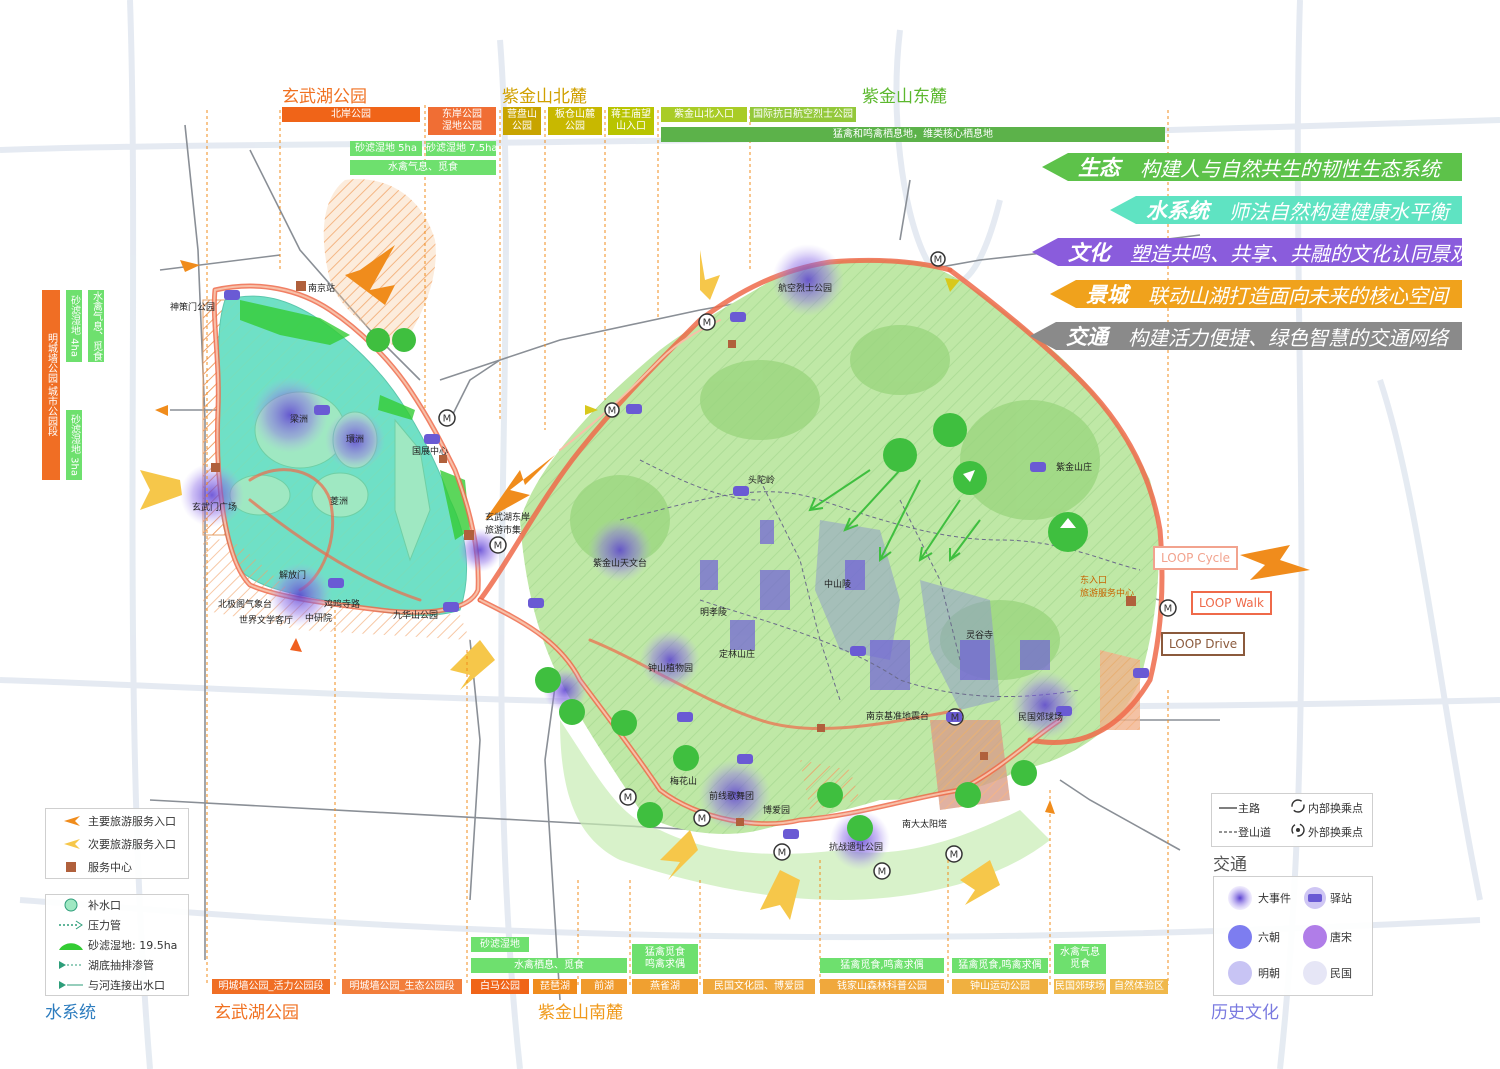  I want to click on label-observatory: 紫金山天文台, so click(620, 564).